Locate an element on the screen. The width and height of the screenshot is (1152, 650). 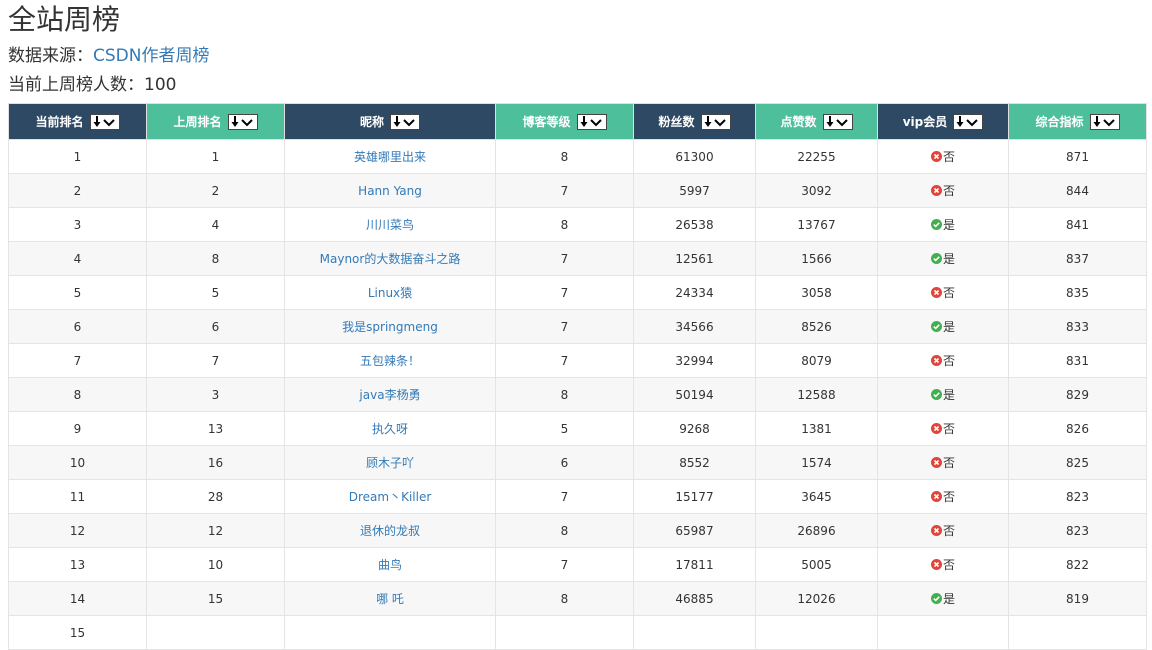
overall-score-cell: 835 is located at coordinates (1077, 292).